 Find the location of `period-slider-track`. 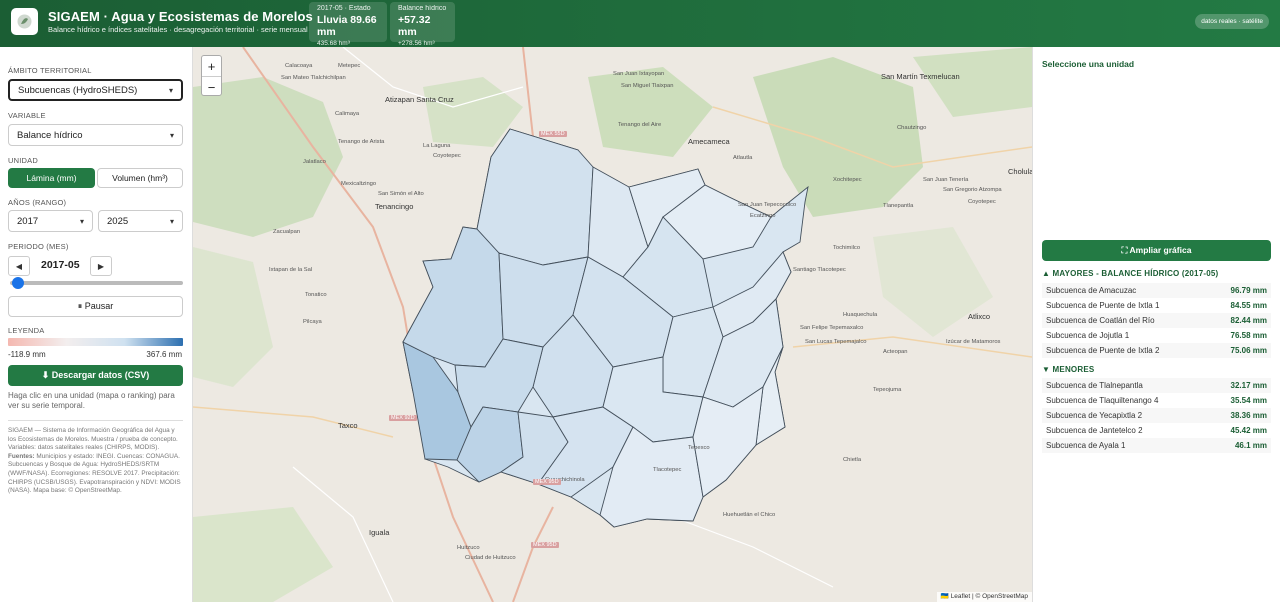

period-slider-track is located at coordinates (96, 283).